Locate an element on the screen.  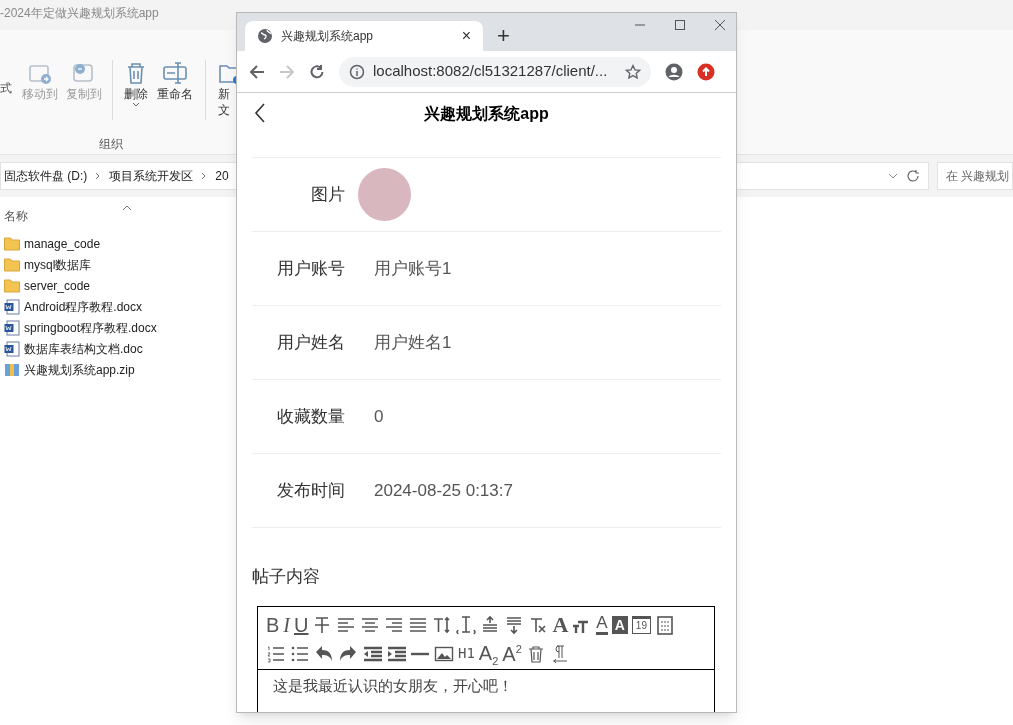
file-name: 兴趣规划系统app.zip is located at coordinates (79, 370).